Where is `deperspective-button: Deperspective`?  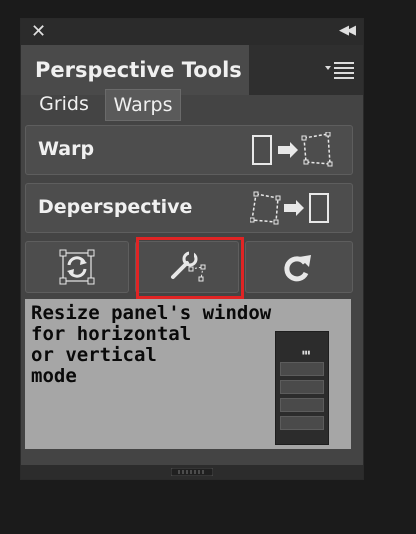
deperspective-button: Deperspective is located at coordinates (189, 208).